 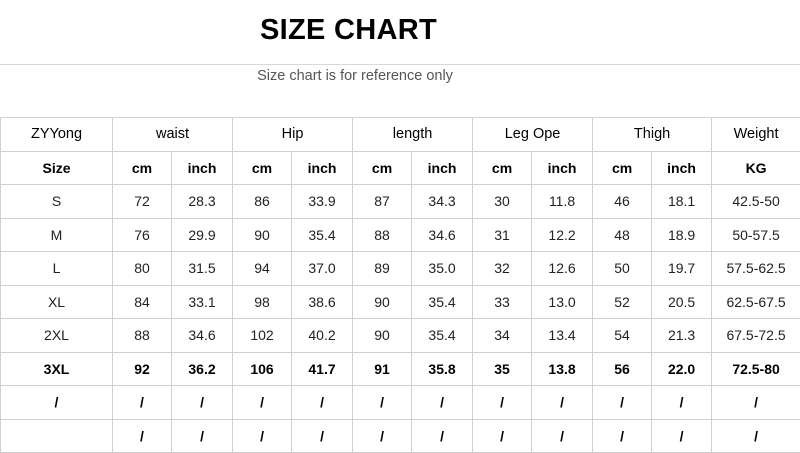 What do you see at coordinates (172, 134) in the screenshot?
I see `header-cell-waist: waist` at bounding box center [172, 134].